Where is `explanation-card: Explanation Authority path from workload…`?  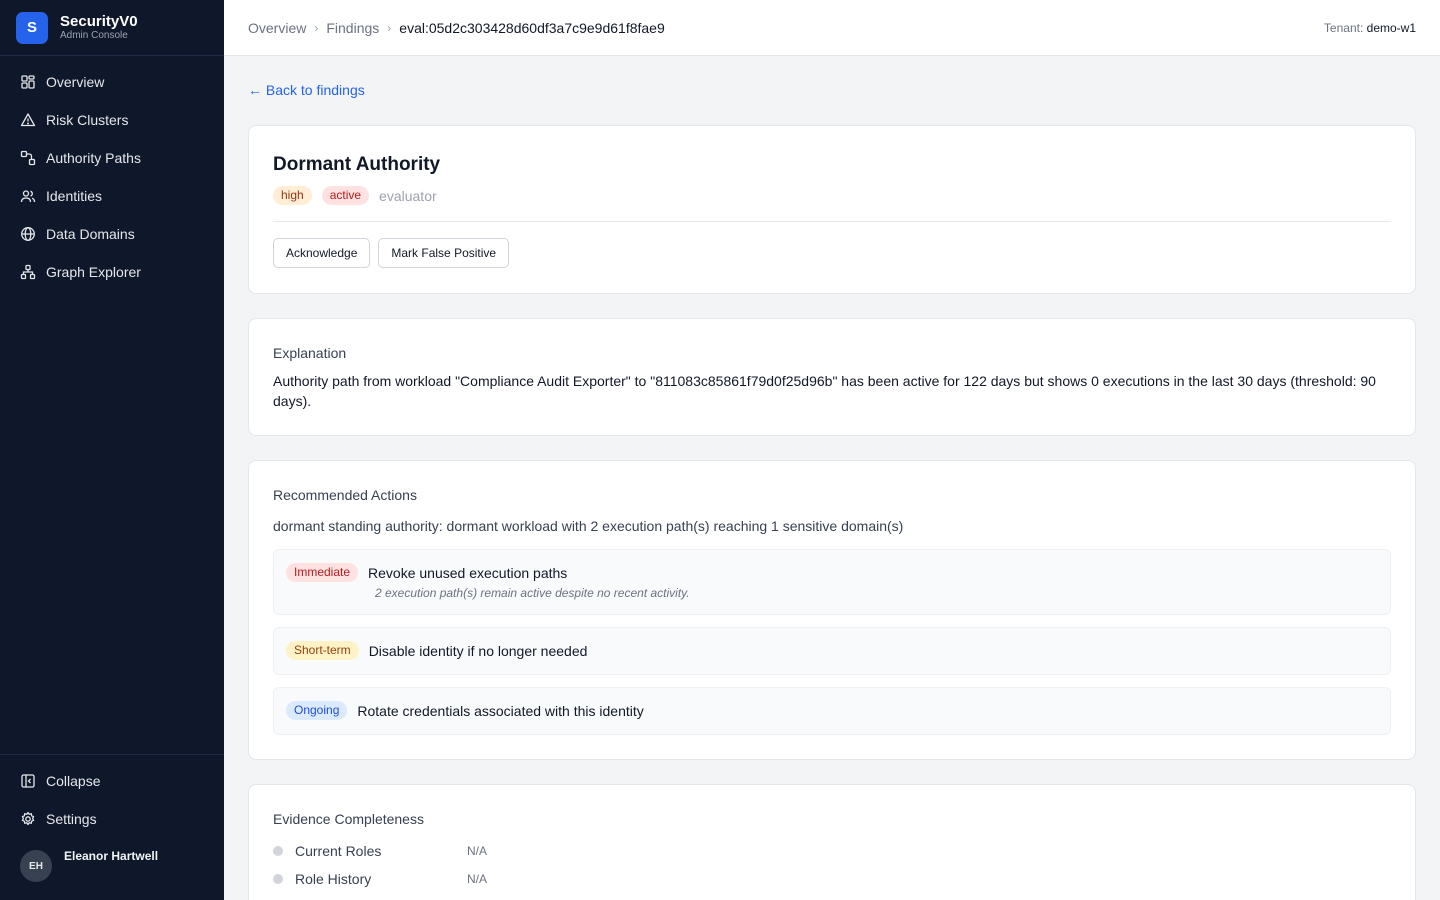 explanation-card: Explanation Authority path from workload… is located at coordinates (832, 377).